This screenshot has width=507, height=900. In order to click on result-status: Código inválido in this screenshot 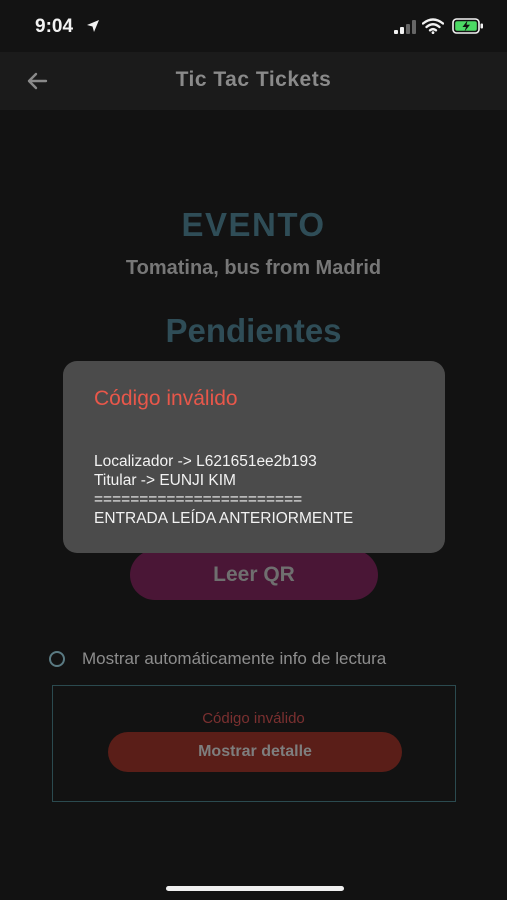, I will do `click(253, 718)`.